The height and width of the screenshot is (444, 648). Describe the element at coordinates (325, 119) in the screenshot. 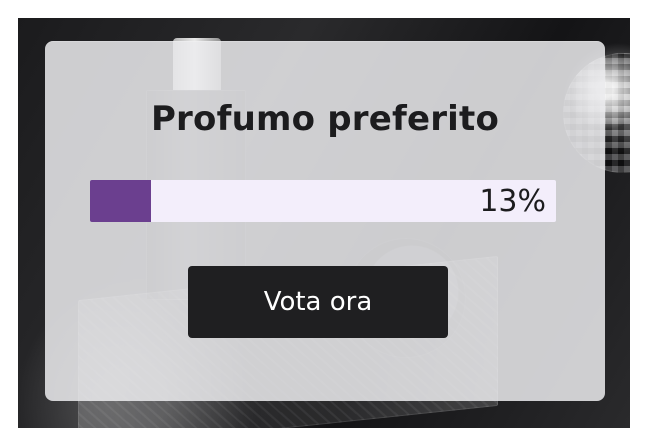

I see `poll-title: Profumo preferito` at that location.